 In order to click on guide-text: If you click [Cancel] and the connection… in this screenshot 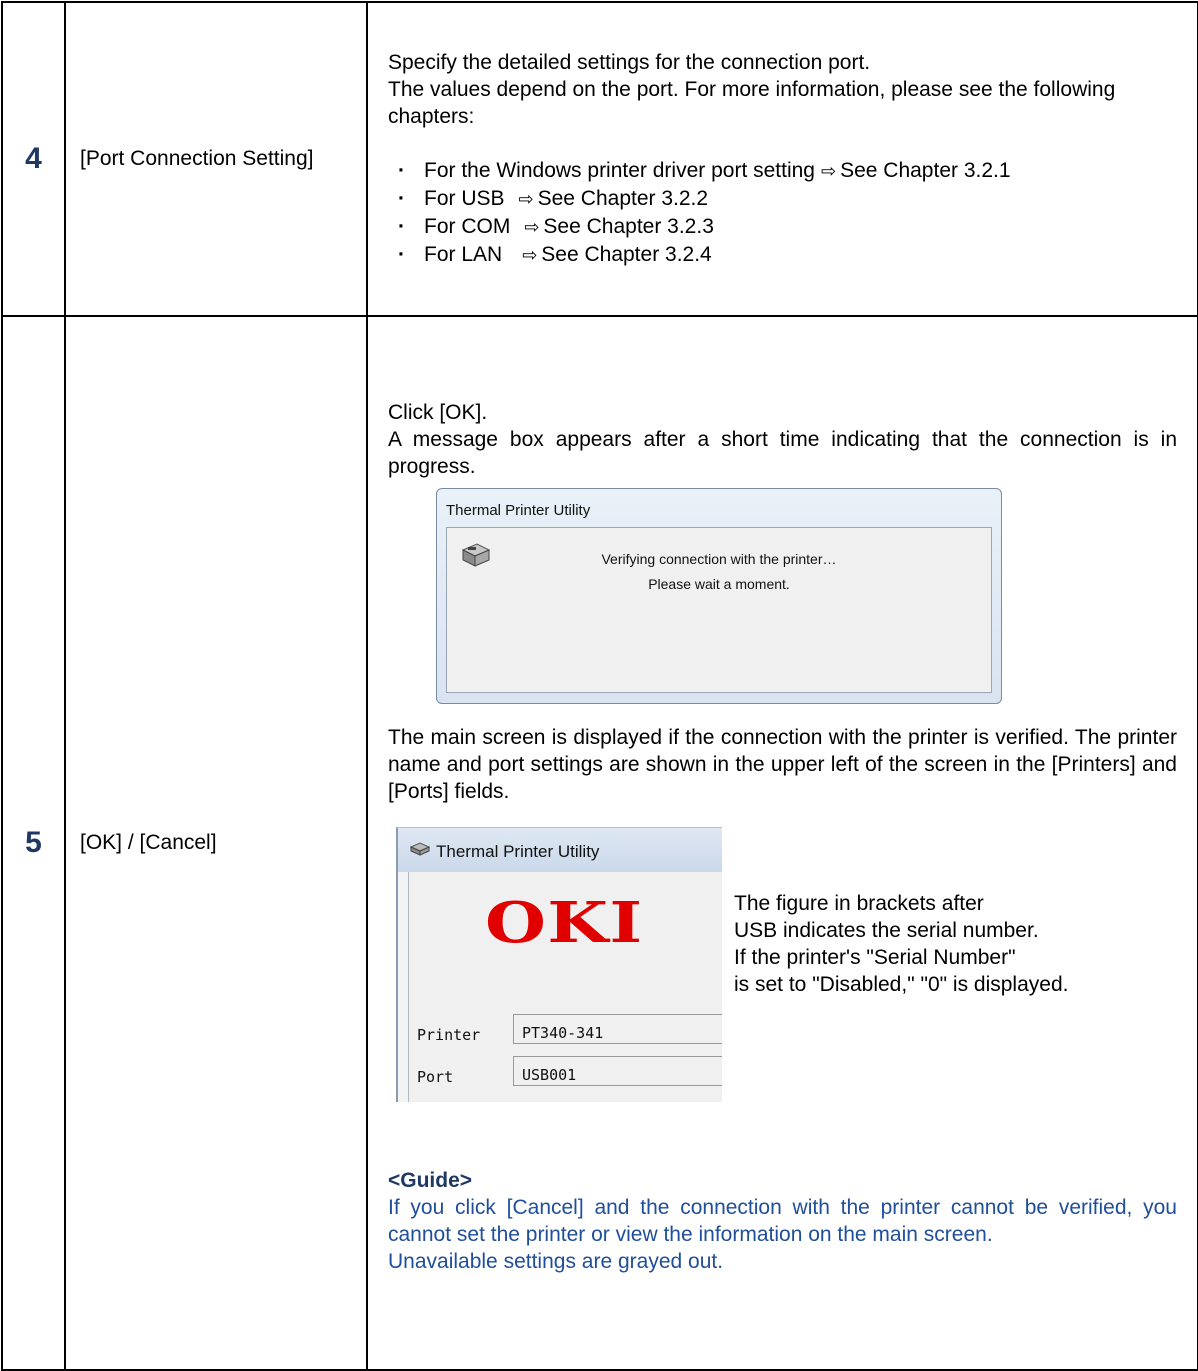, I will do `click(782, 1221)`.